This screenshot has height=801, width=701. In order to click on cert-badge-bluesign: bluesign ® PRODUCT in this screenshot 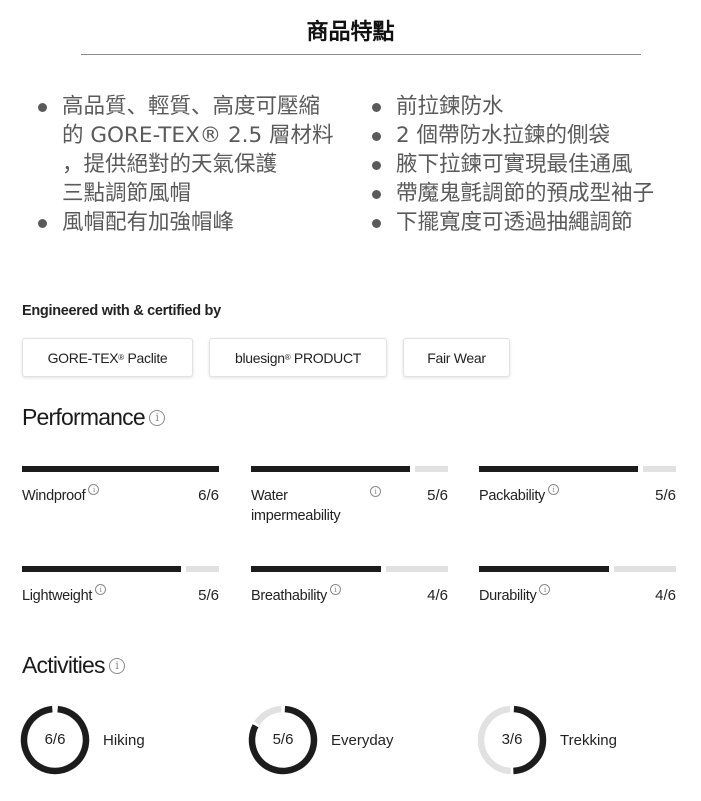, I will do `click(298, 357)`.